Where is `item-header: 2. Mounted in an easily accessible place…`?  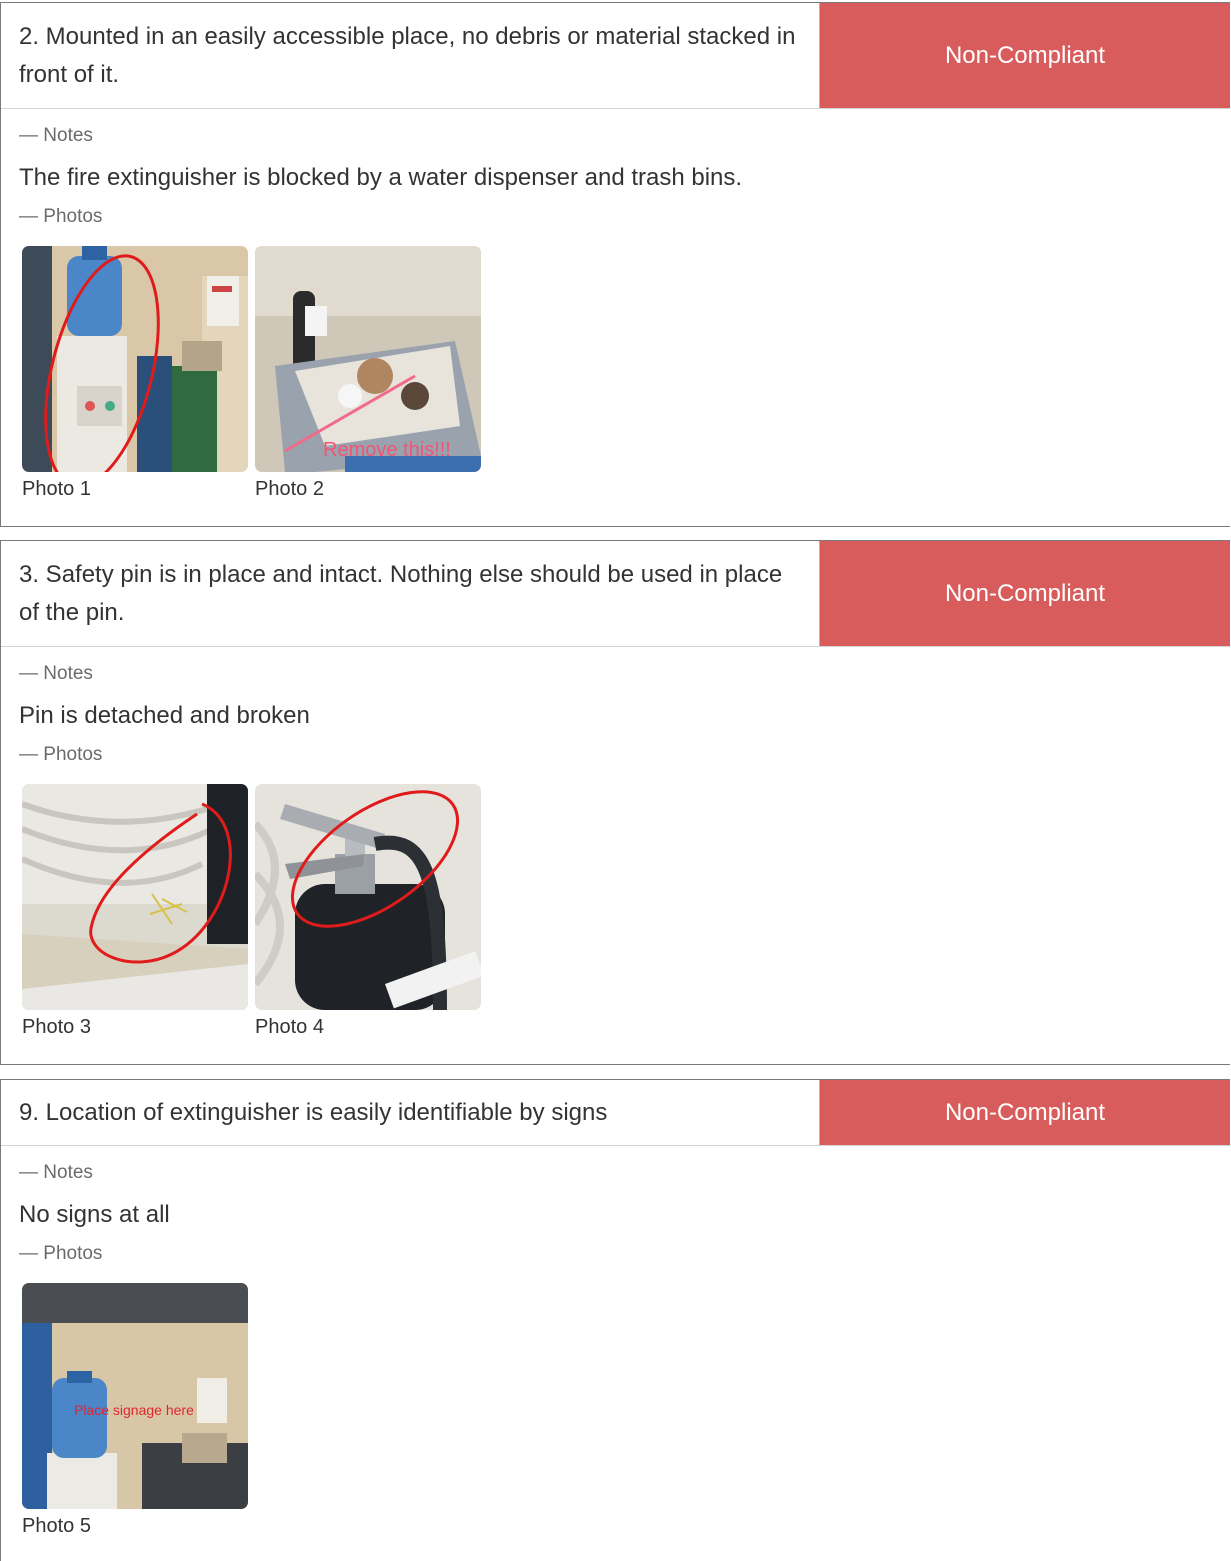 item-header: 2. Mounted in an easily accessible place… is located at coordinates (615, 56).